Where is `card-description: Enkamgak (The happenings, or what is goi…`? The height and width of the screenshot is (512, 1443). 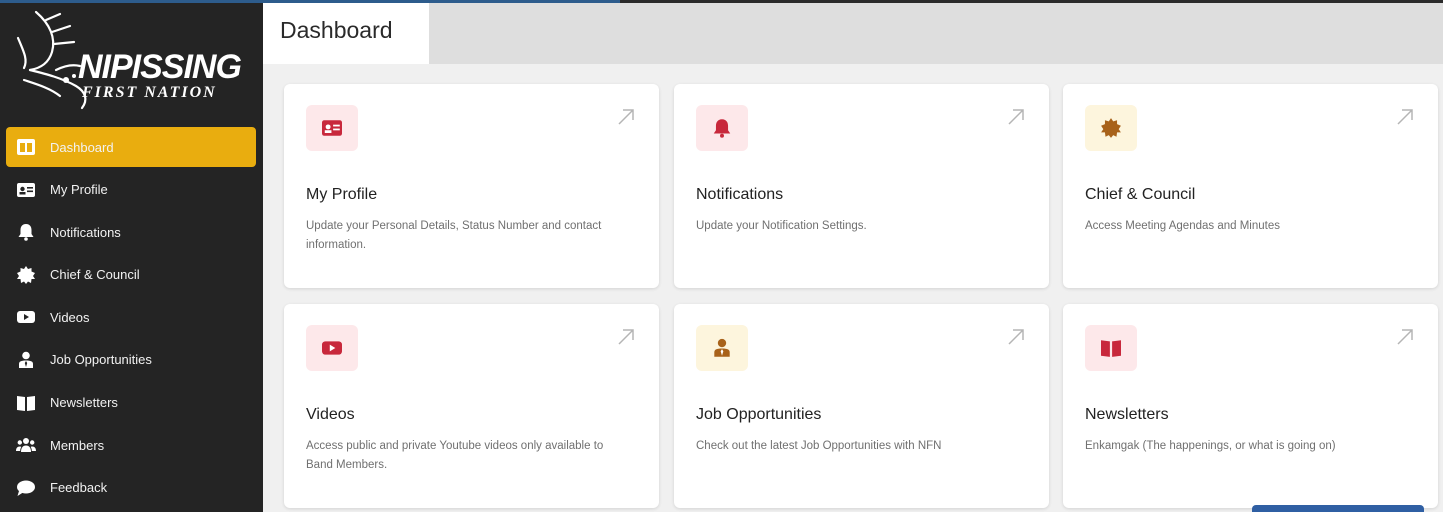
card-description: Enkamgak (The happenings, or what is goi… is located at coordinates (1210, 446).